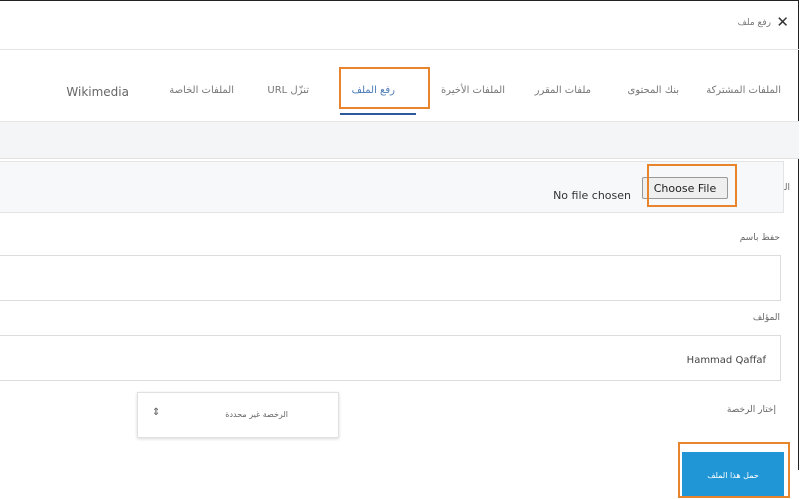  Describe the element at coordinates (373, 90) in the screenshot. I see `tab-upload-file: رفع الملف` at that location.